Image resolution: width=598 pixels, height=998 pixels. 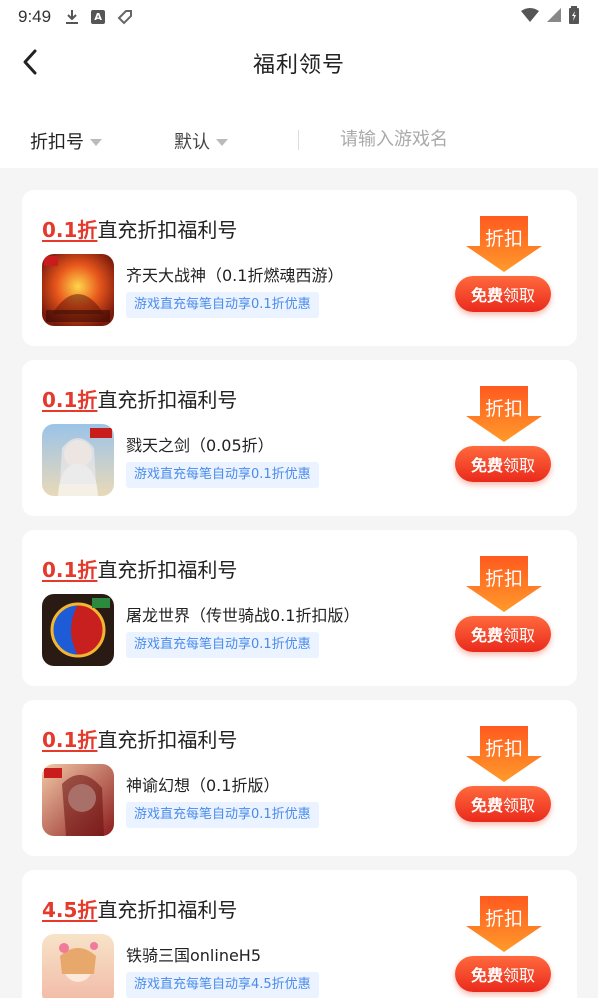 I want to click on game-name: 神谕幻想（0.1折版）, so click(x=203, y=785).